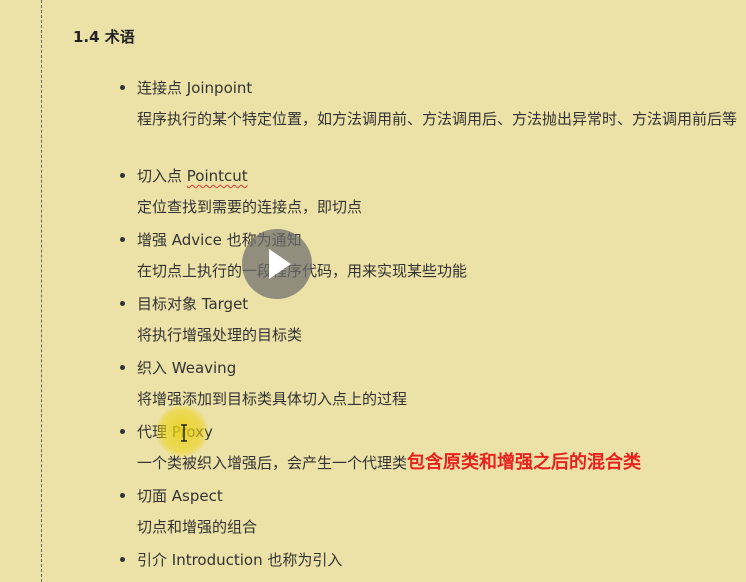 The width and height of the screenshot is (746, 582). Describe the element at coordinates (104, 37) in the screenshot. I see `section-heading: 1.4 术语` at that location.